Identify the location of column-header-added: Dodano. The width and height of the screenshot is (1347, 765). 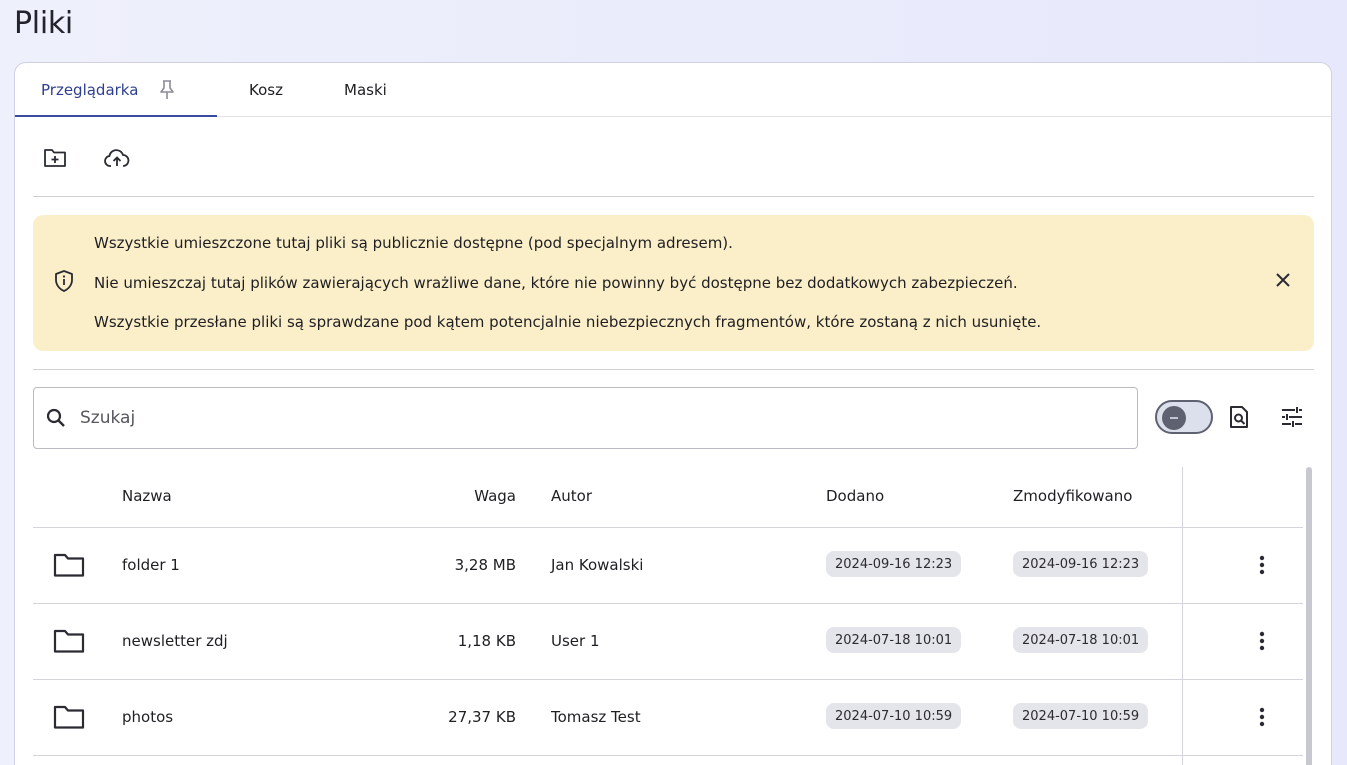
(855, 496).